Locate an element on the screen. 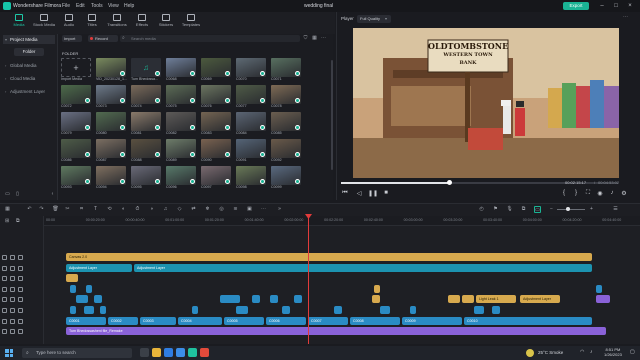 The width and height of the screenshot is (640, 360). zoom-slider-handle is located at coordinates (568, 209).